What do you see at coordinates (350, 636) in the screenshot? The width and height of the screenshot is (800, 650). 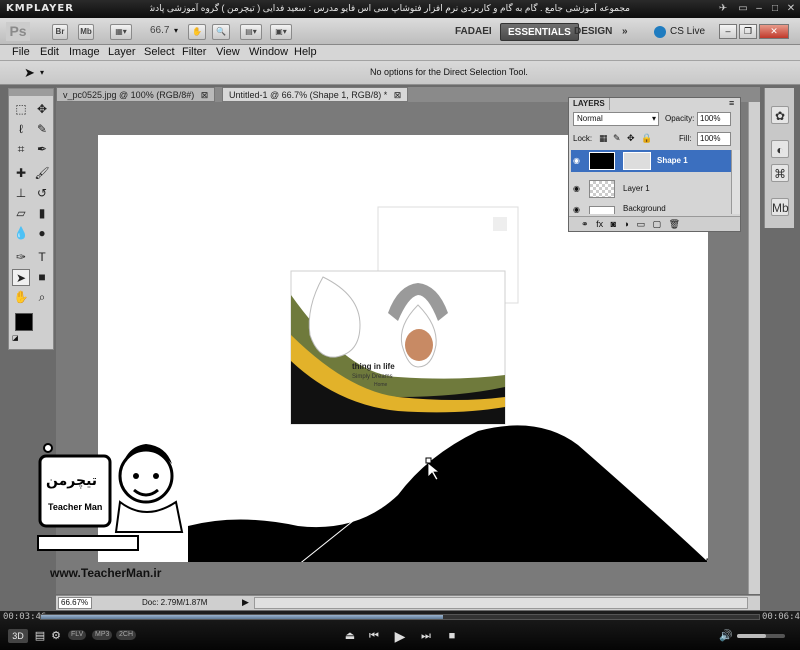 I see `eject-icon: ⏏` at bounding box center [350, 636].